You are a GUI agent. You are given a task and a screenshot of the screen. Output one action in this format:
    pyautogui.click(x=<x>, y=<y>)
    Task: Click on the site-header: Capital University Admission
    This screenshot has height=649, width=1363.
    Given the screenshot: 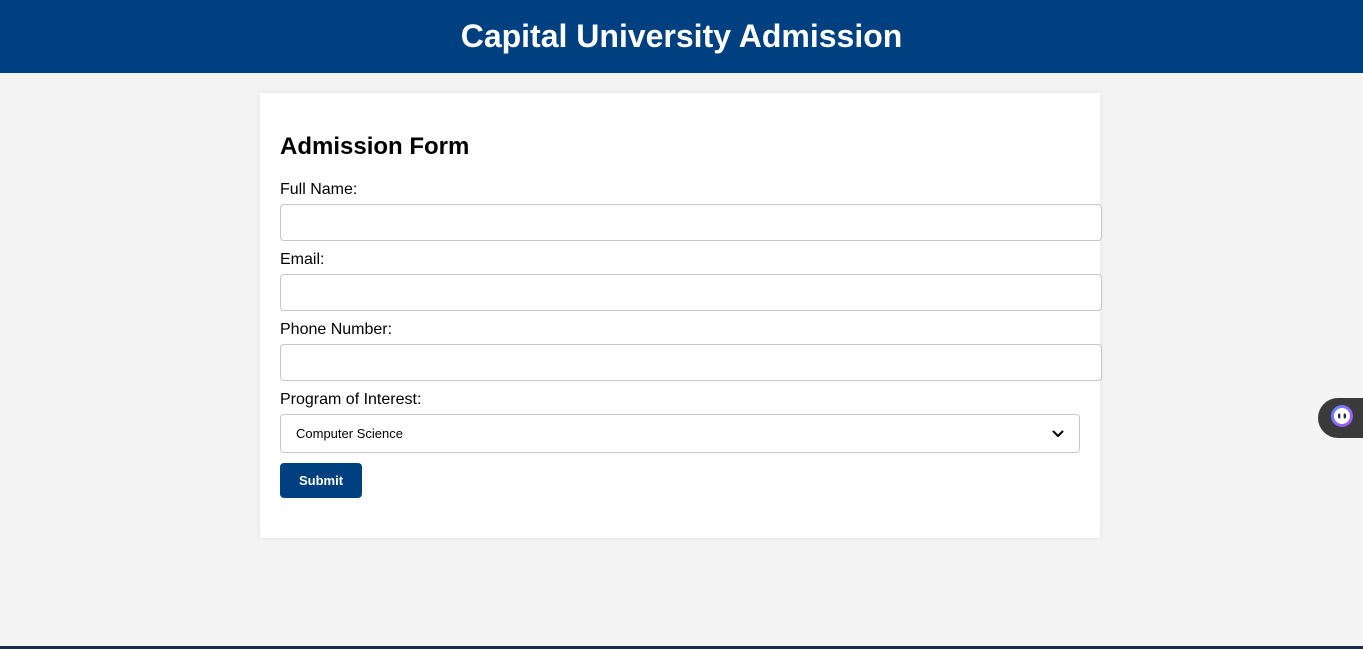 What is the action you would take?
    pyautogui.click(x=681, y=36)
    